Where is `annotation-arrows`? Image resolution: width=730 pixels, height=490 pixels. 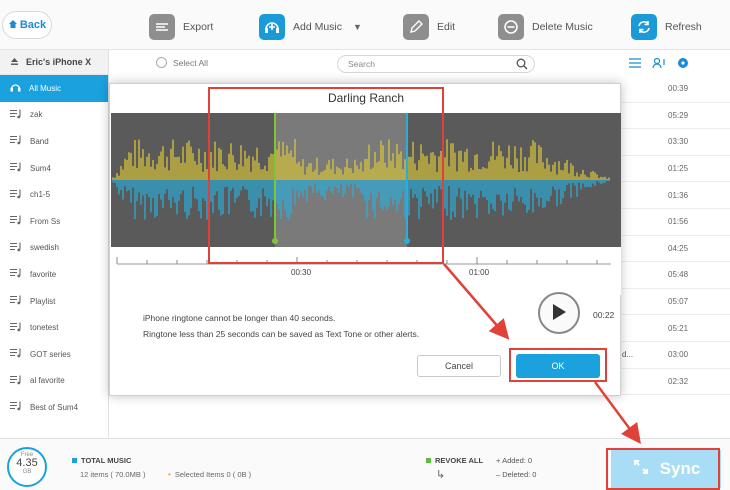 annotation-arrows is located at coordinates (542, 354).